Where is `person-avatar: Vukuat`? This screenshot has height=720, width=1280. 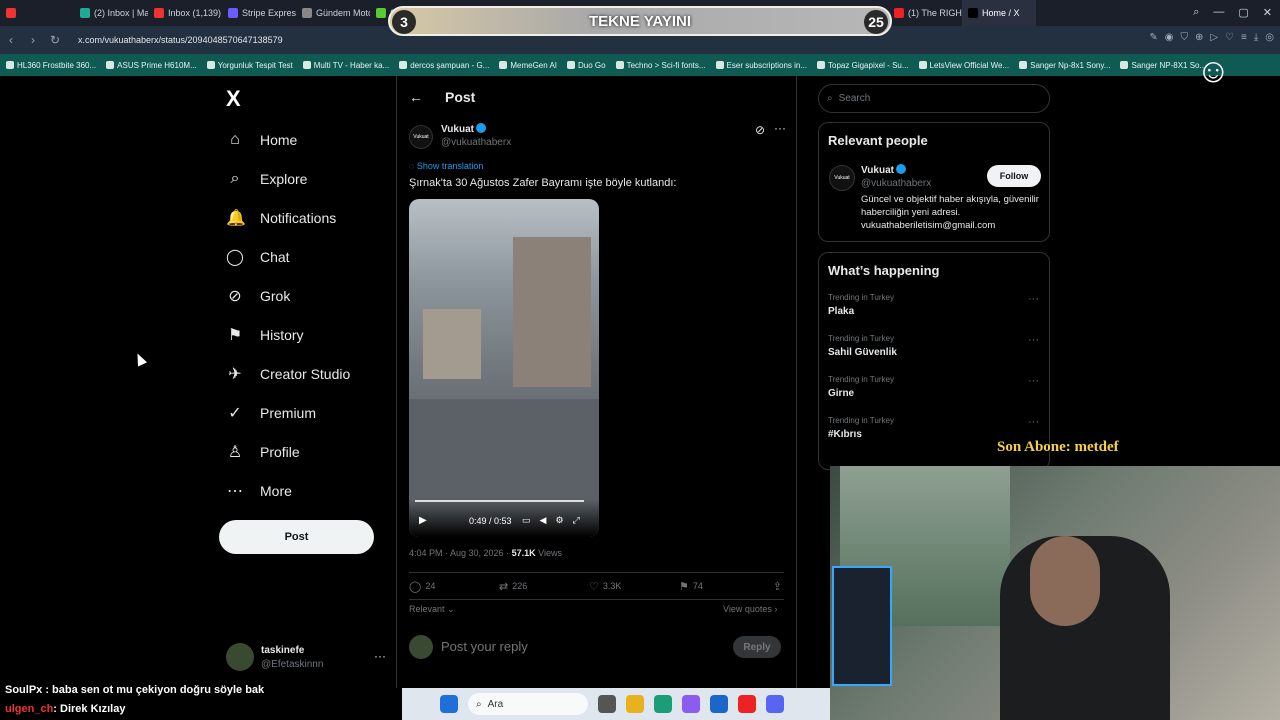 person-avatar: Vukuat is located at coordinates (842, 178).